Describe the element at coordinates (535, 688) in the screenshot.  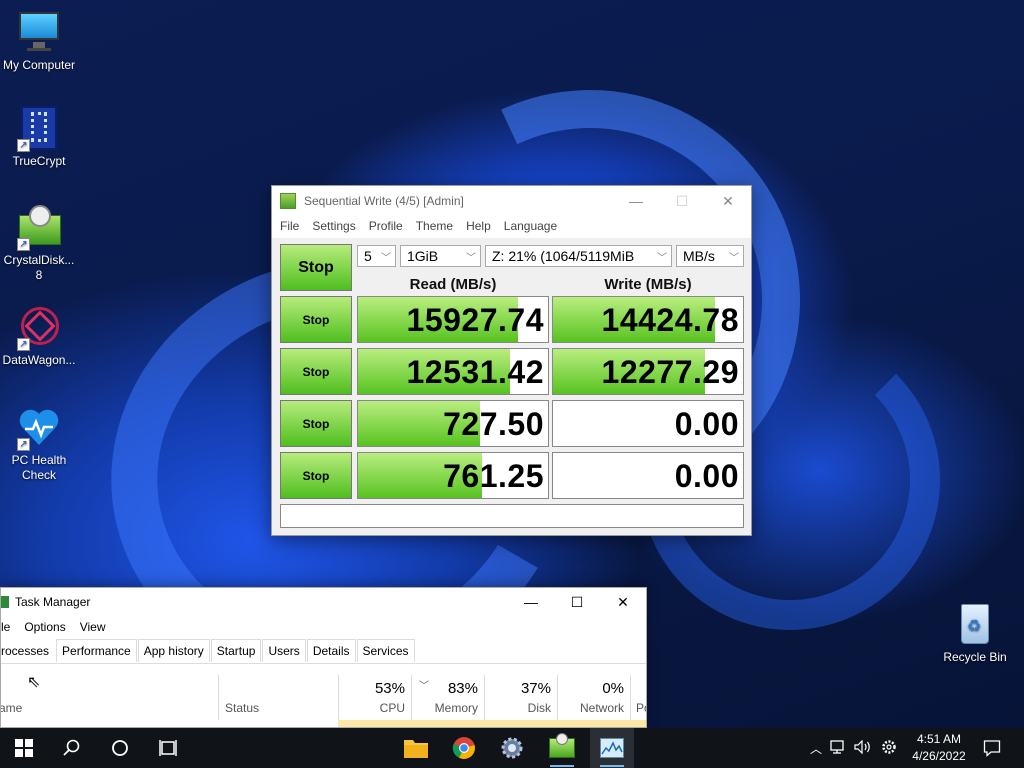
I see `disk-percent: 37%` at that location.